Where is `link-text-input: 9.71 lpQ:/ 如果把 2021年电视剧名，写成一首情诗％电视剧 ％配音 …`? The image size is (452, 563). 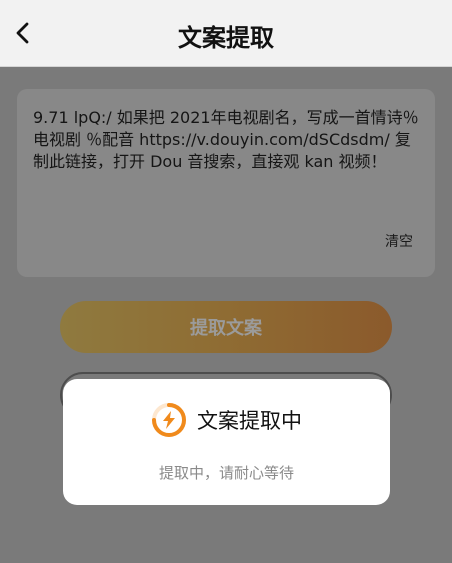
link-text-input: 9.71 lpQ:/ 如果把 2021年电视剧名，写成一首情诗％电视剧 ％配音 … is located at coordinates (227, 140).